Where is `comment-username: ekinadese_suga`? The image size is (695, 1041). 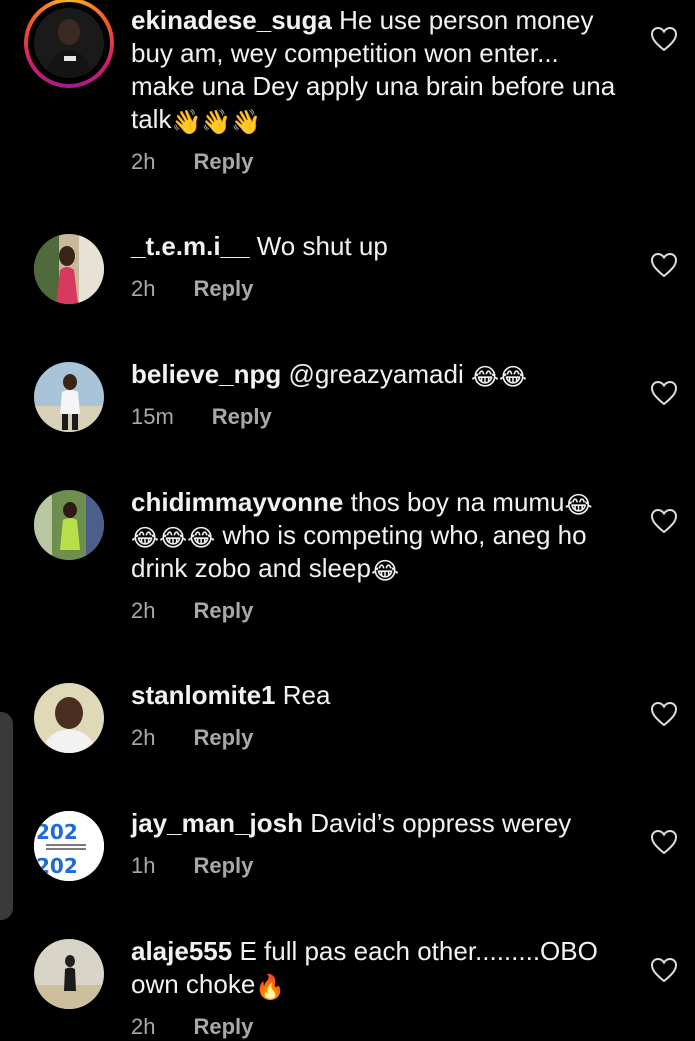
comment-username: ekinadese_suga is located at coordinates (231, 20).